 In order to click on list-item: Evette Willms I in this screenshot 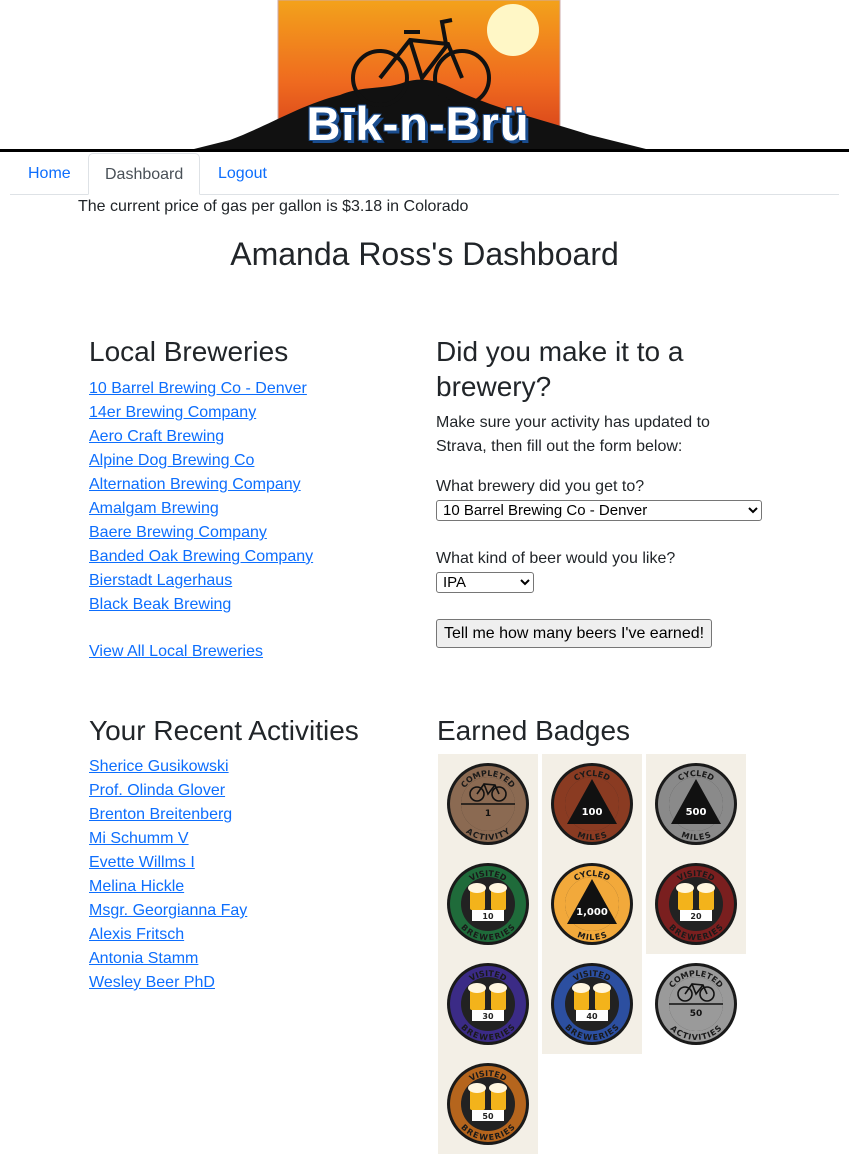, I will do `click(168, 863)`.